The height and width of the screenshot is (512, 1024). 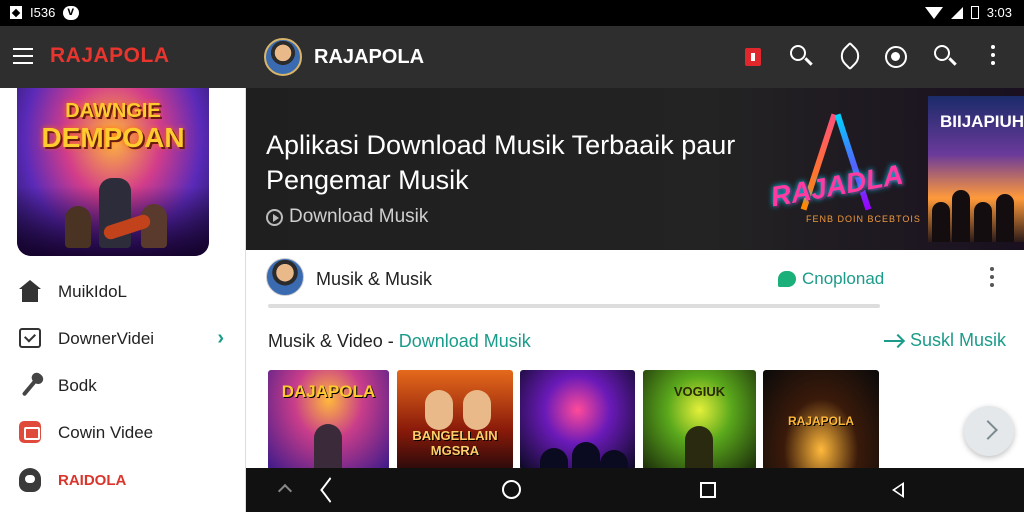 I want to click on thumbnail-title: DAJAPOLA, so click(x=328, y=391).